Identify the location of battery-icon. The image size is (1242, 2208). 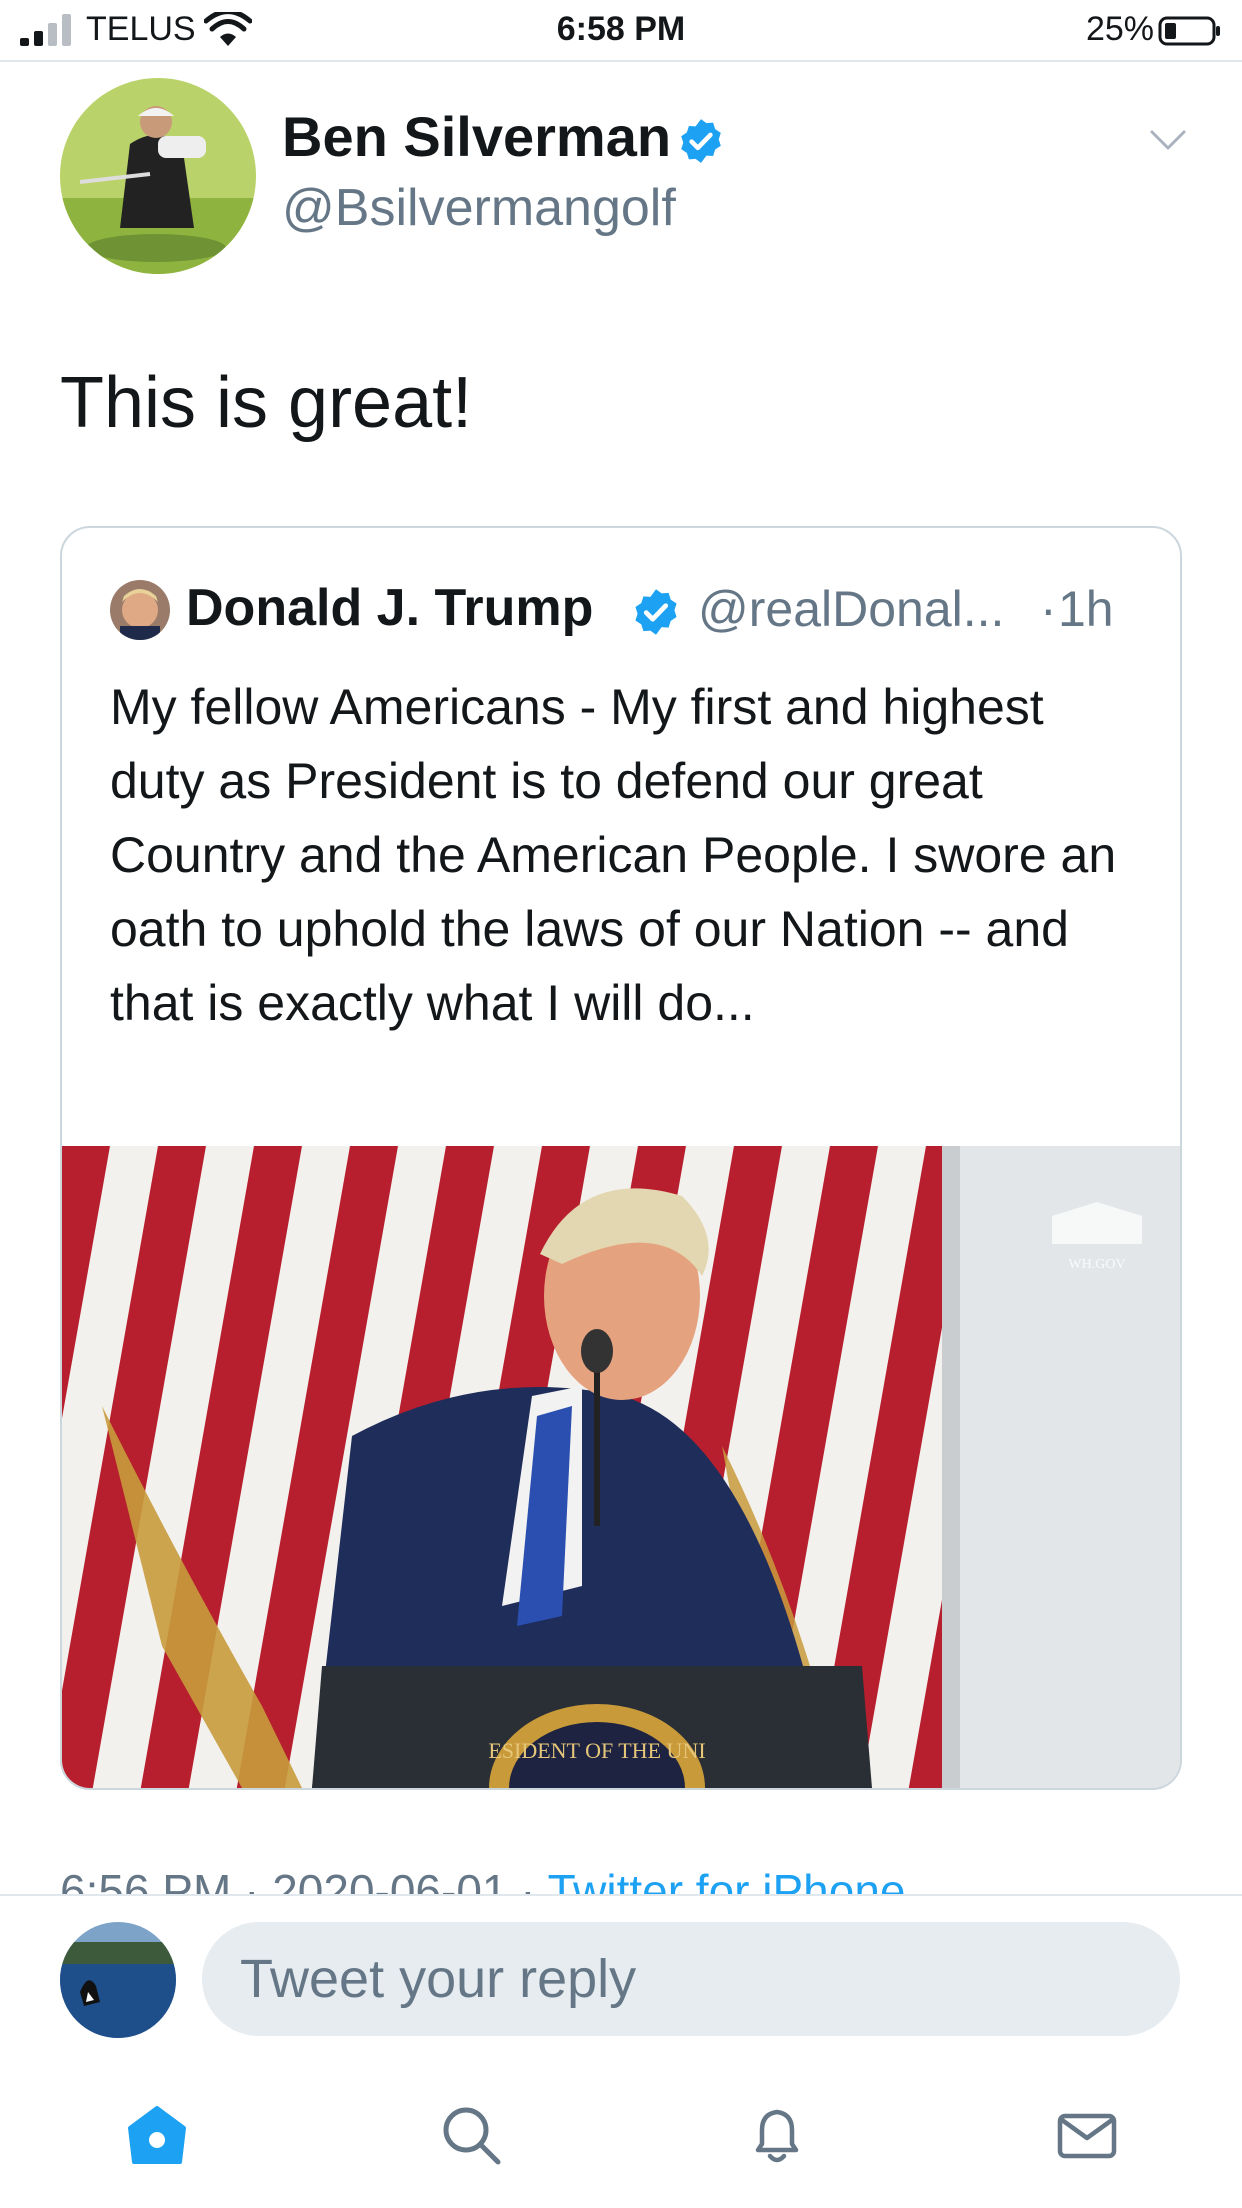
(1189, 31).